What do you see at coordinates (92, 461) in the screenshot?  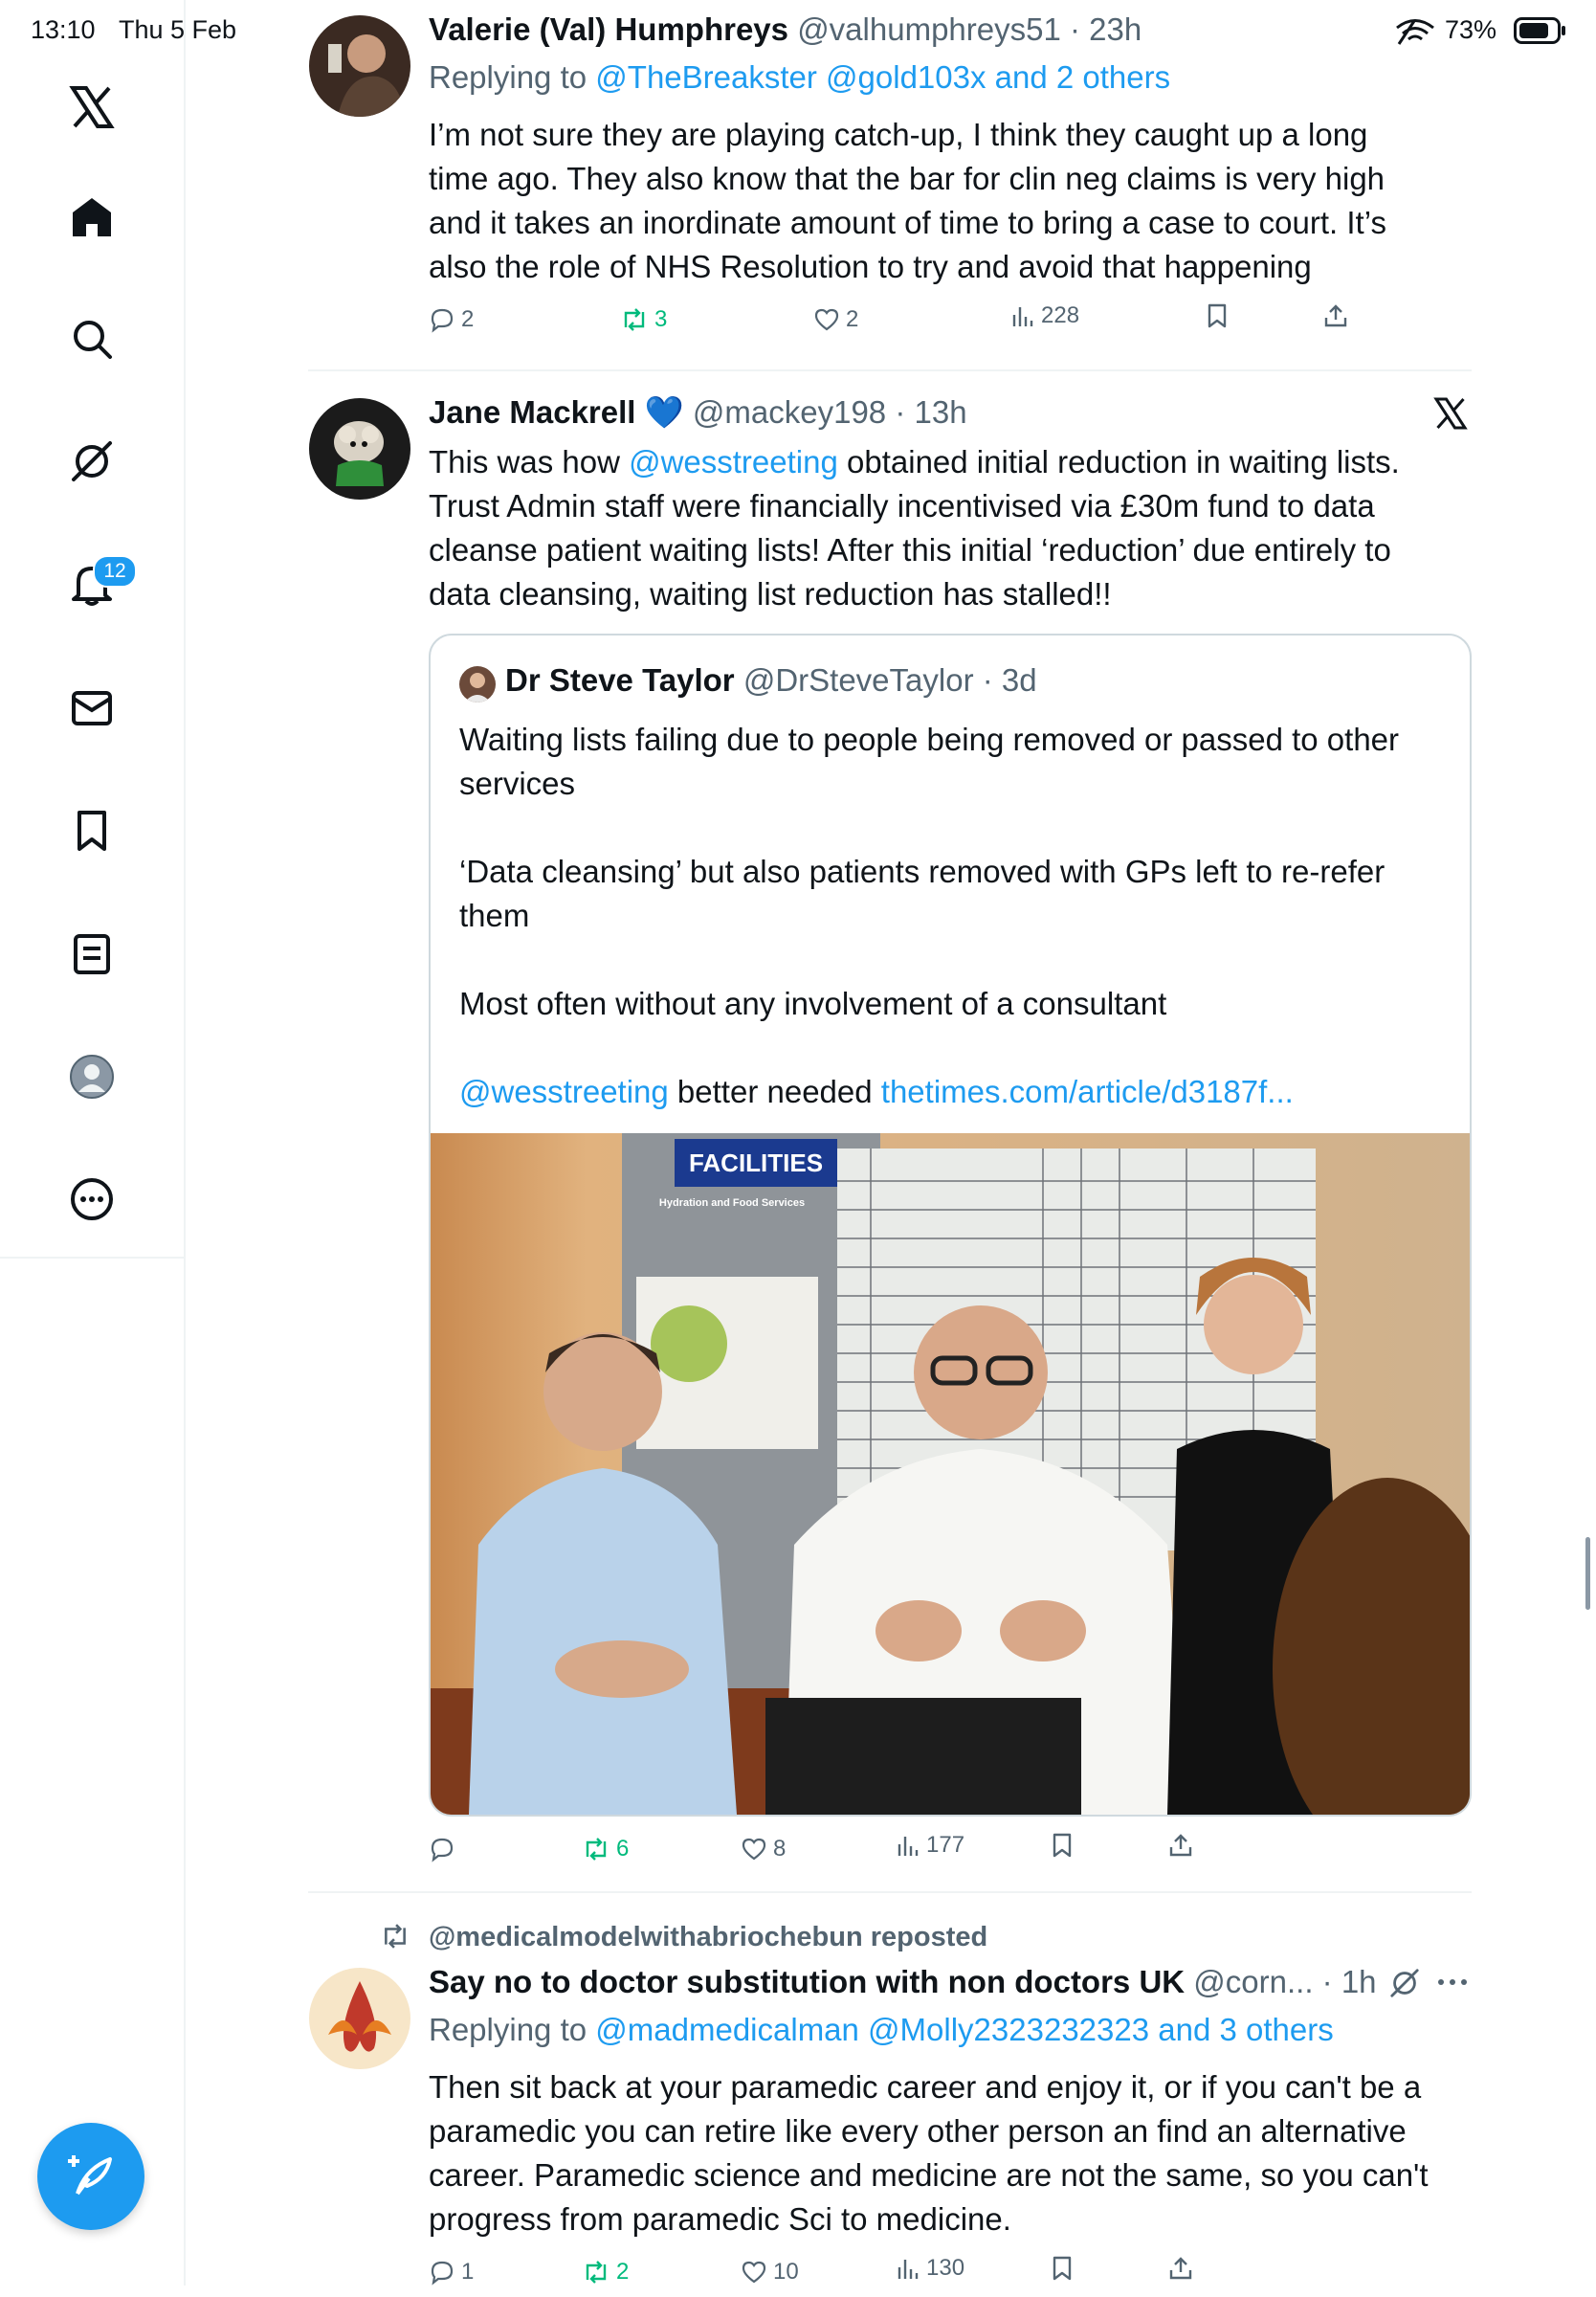 I see `grok-icon` at bounding box center [92, 461].